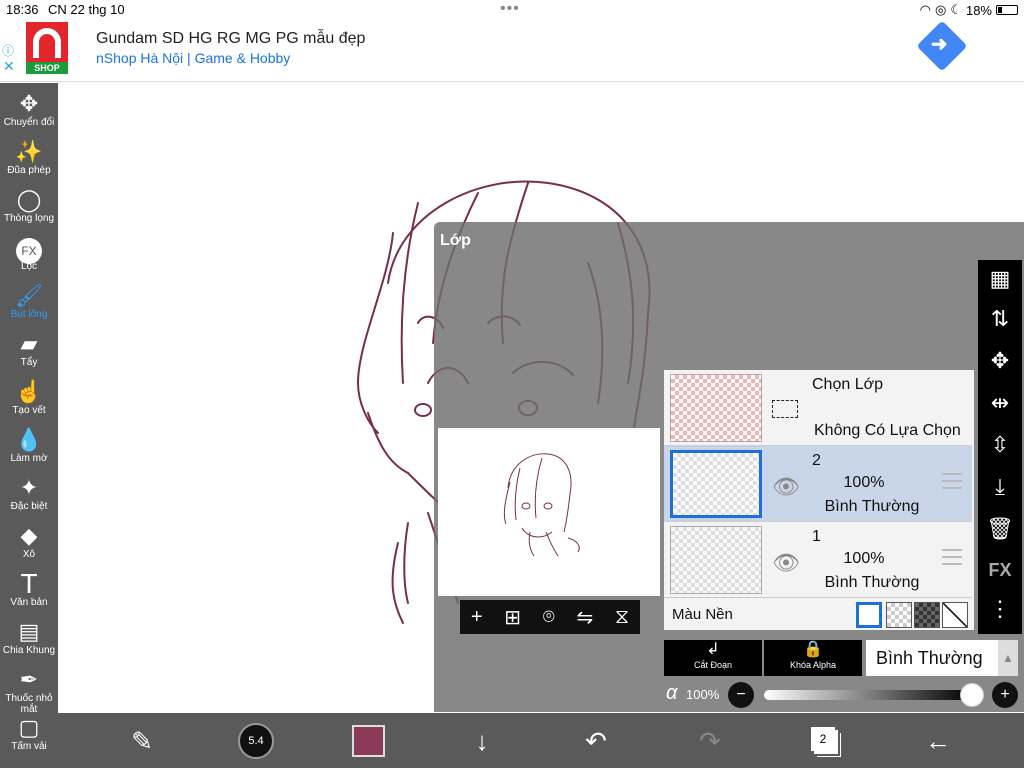 The width and height of the screenshot is (1024, 768). Describe the element at coordinates (1000, 570) in the screenshot. I see `fx-icon: FX` at that location.